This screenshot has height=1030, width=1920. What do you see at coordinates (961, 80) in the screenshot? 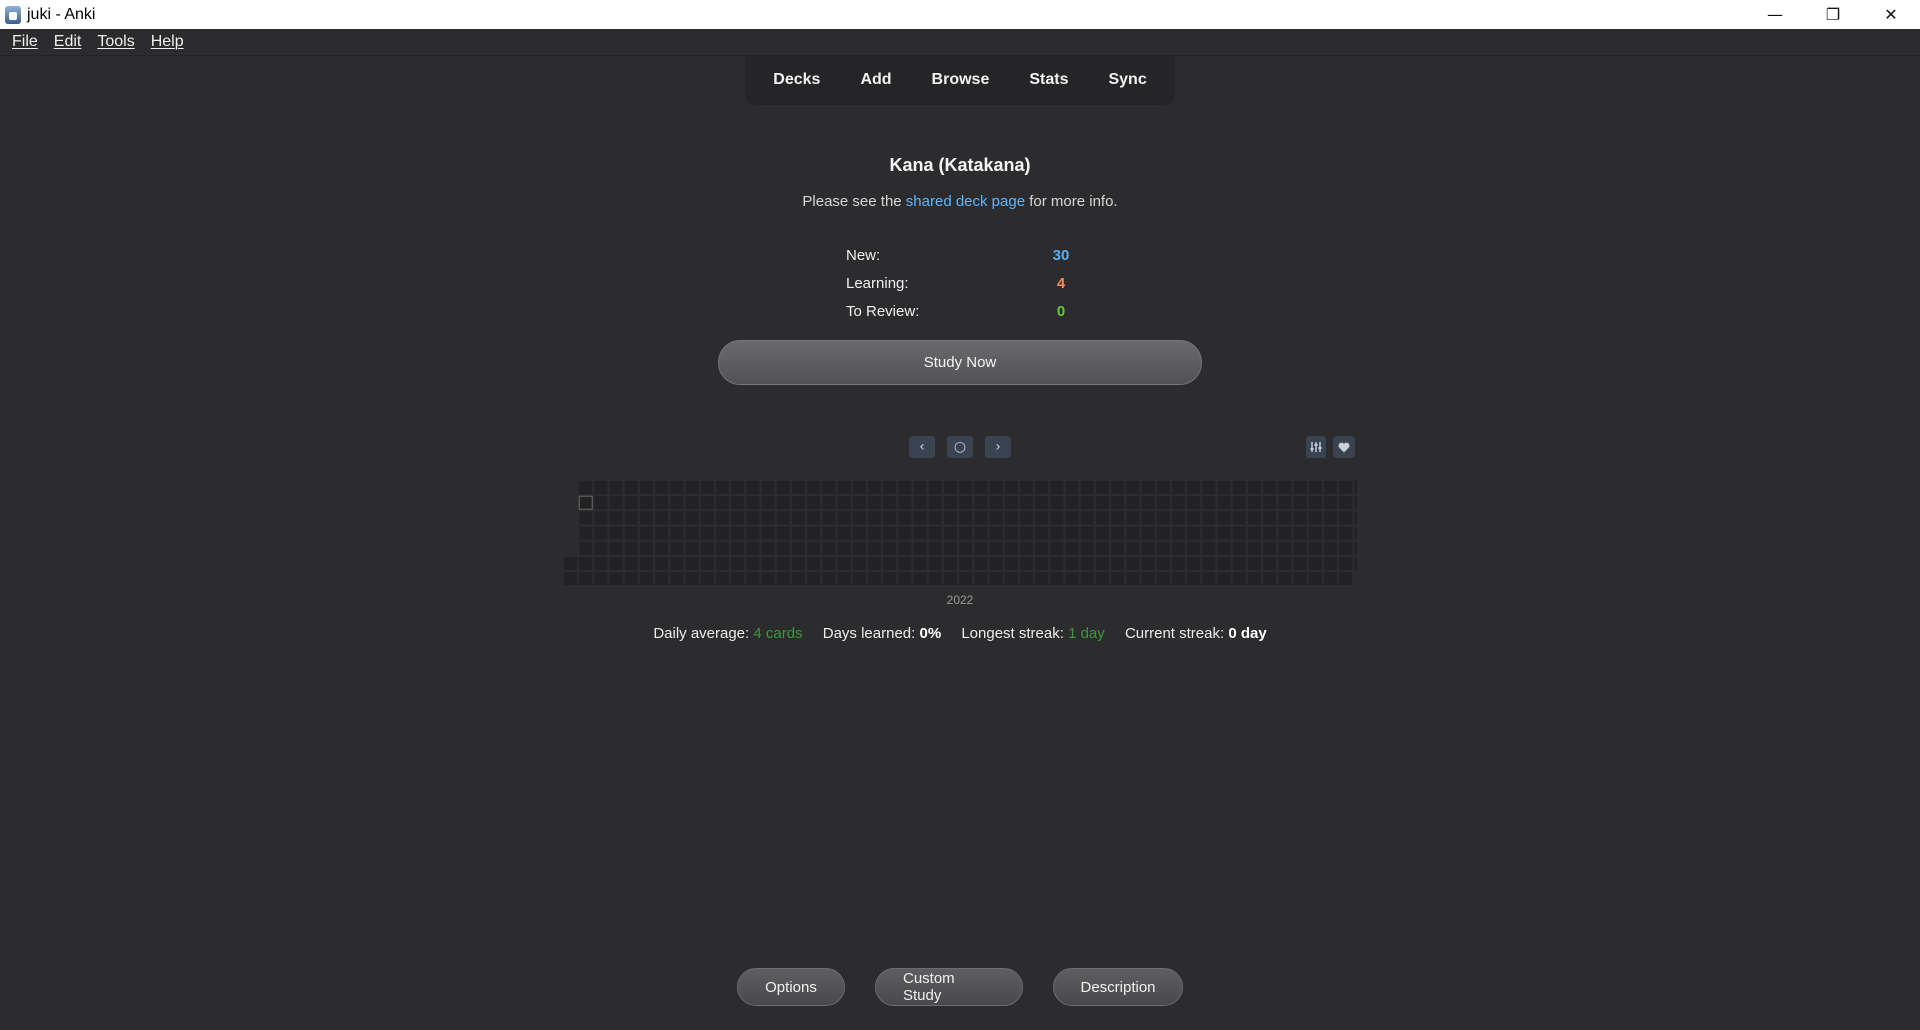
I see `nav-browse: Browse` at bounding box center [961, 80].